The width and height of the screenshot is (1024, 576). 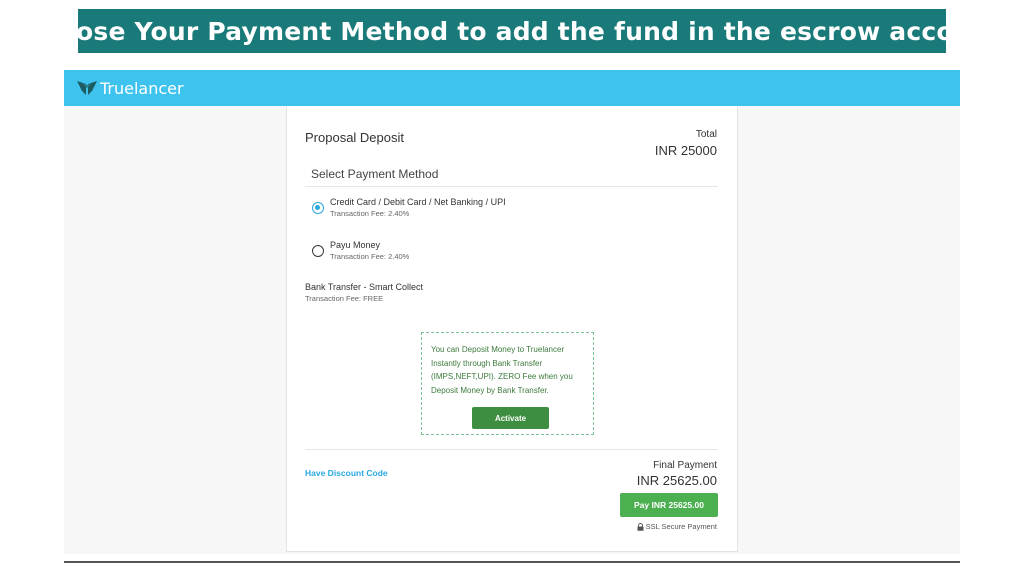 I want to click on brand-logo: Truelancer, so click(x=130, y=88).